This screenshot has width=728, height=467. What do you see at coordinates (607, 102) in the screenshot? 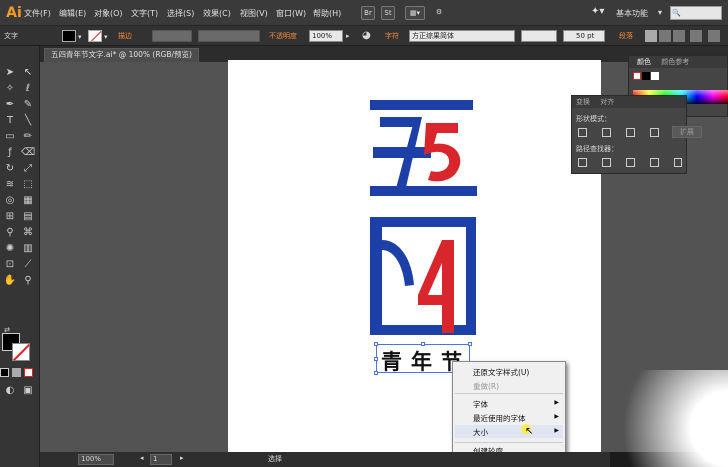
I see `tab-align: 对齐` at bounding box center [607, 102].